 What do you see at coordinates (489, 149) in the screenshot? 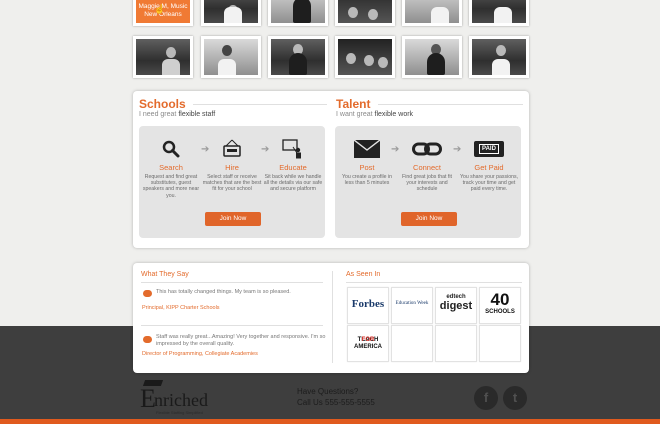
I see `paid-ticket-icon: PAID` at bounding box center [489, 149].